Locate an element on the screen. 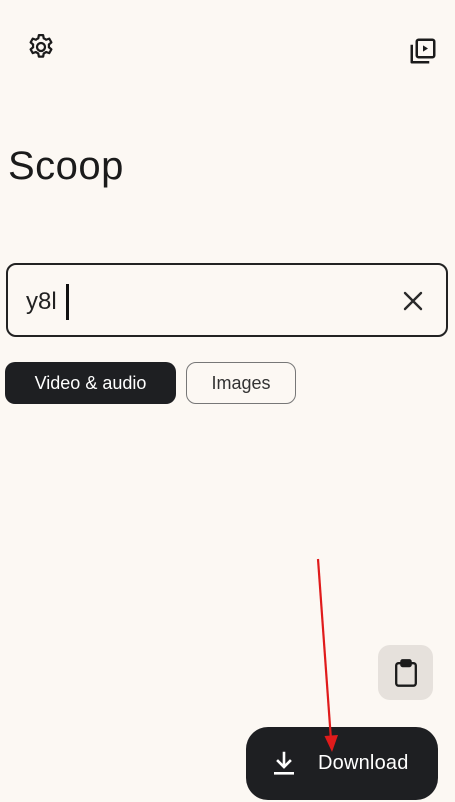 This screenshot has width=455, height=802. search-box is located at coordinates (227, 300).